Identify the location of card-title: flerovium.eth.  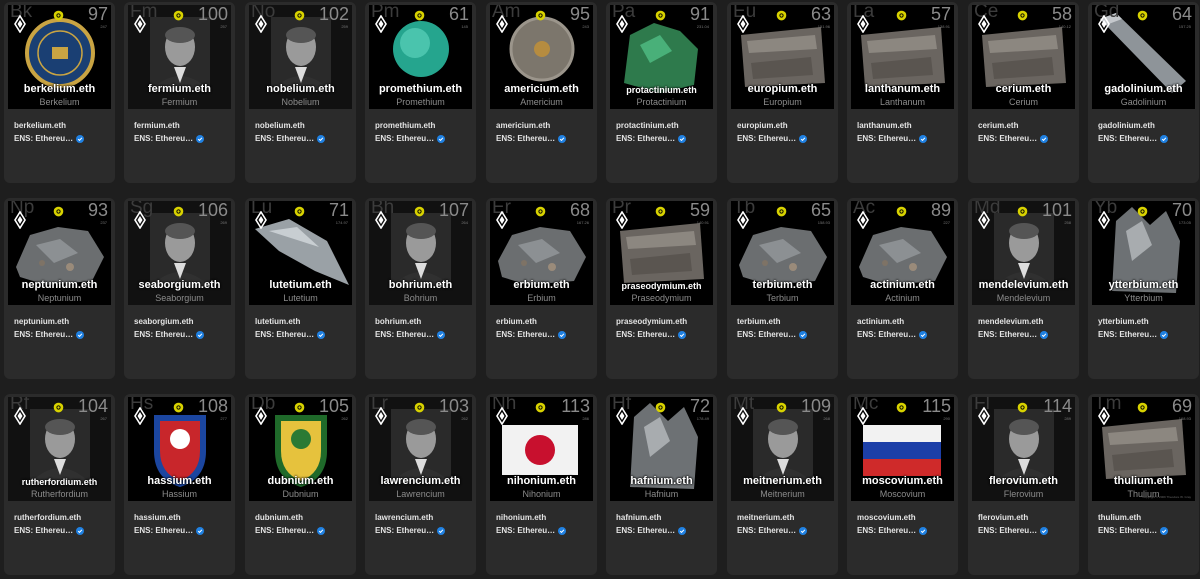
(1003, 517).